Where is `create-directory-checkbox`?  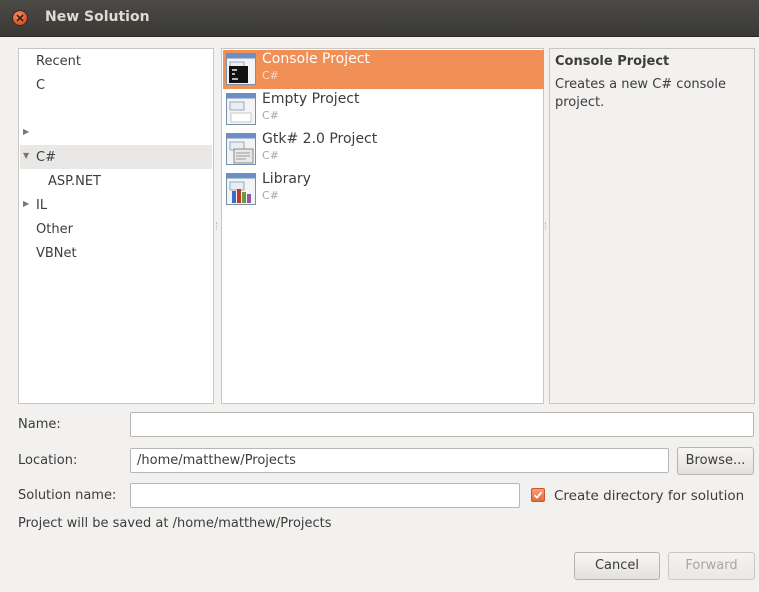 create-directory-checkbox is located at coordinates (538, 495).